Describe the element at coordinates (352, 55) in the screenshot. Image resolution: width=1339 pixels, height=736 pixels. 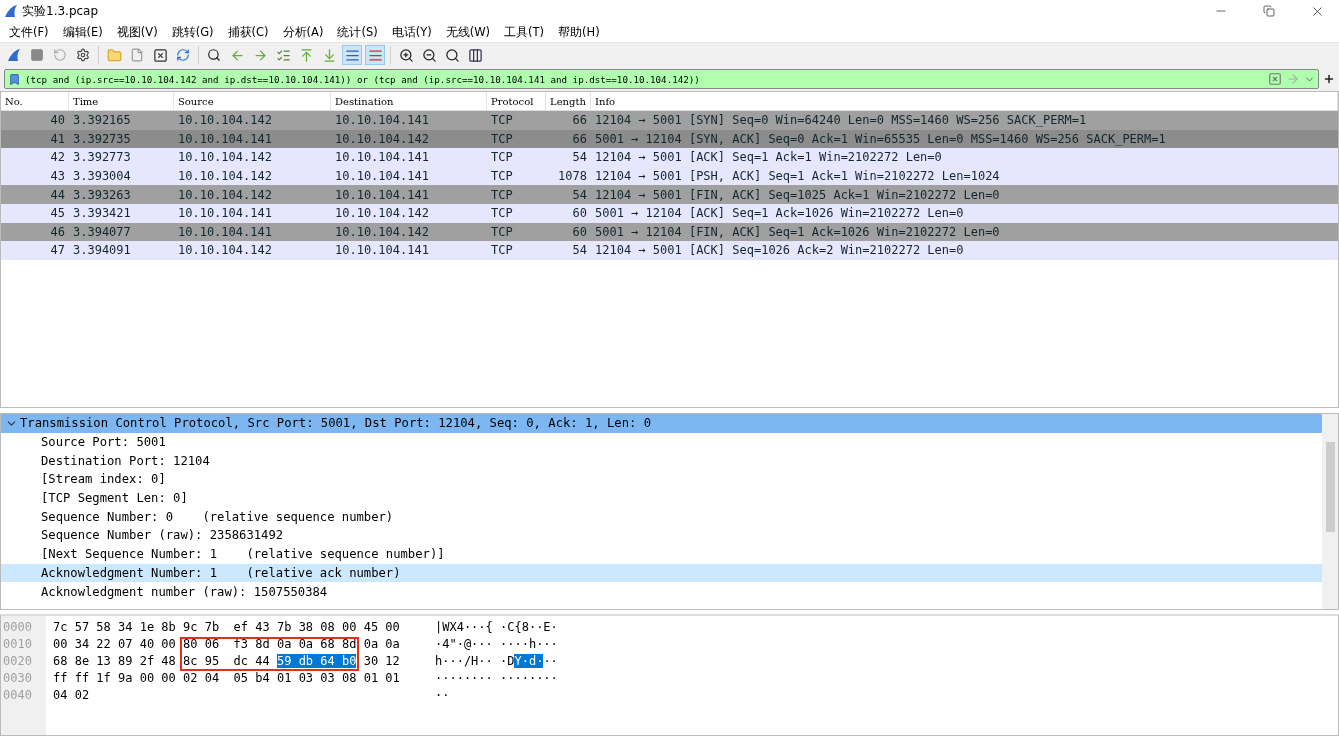
I see `autoscroll-icon` at that location.